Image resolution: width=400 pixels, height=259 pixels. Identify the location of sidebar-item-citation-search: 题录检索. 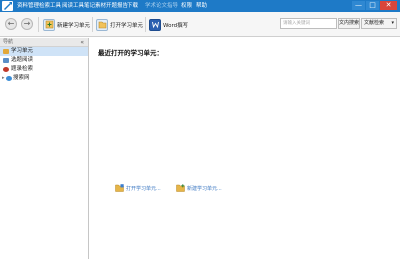
(44, 69).